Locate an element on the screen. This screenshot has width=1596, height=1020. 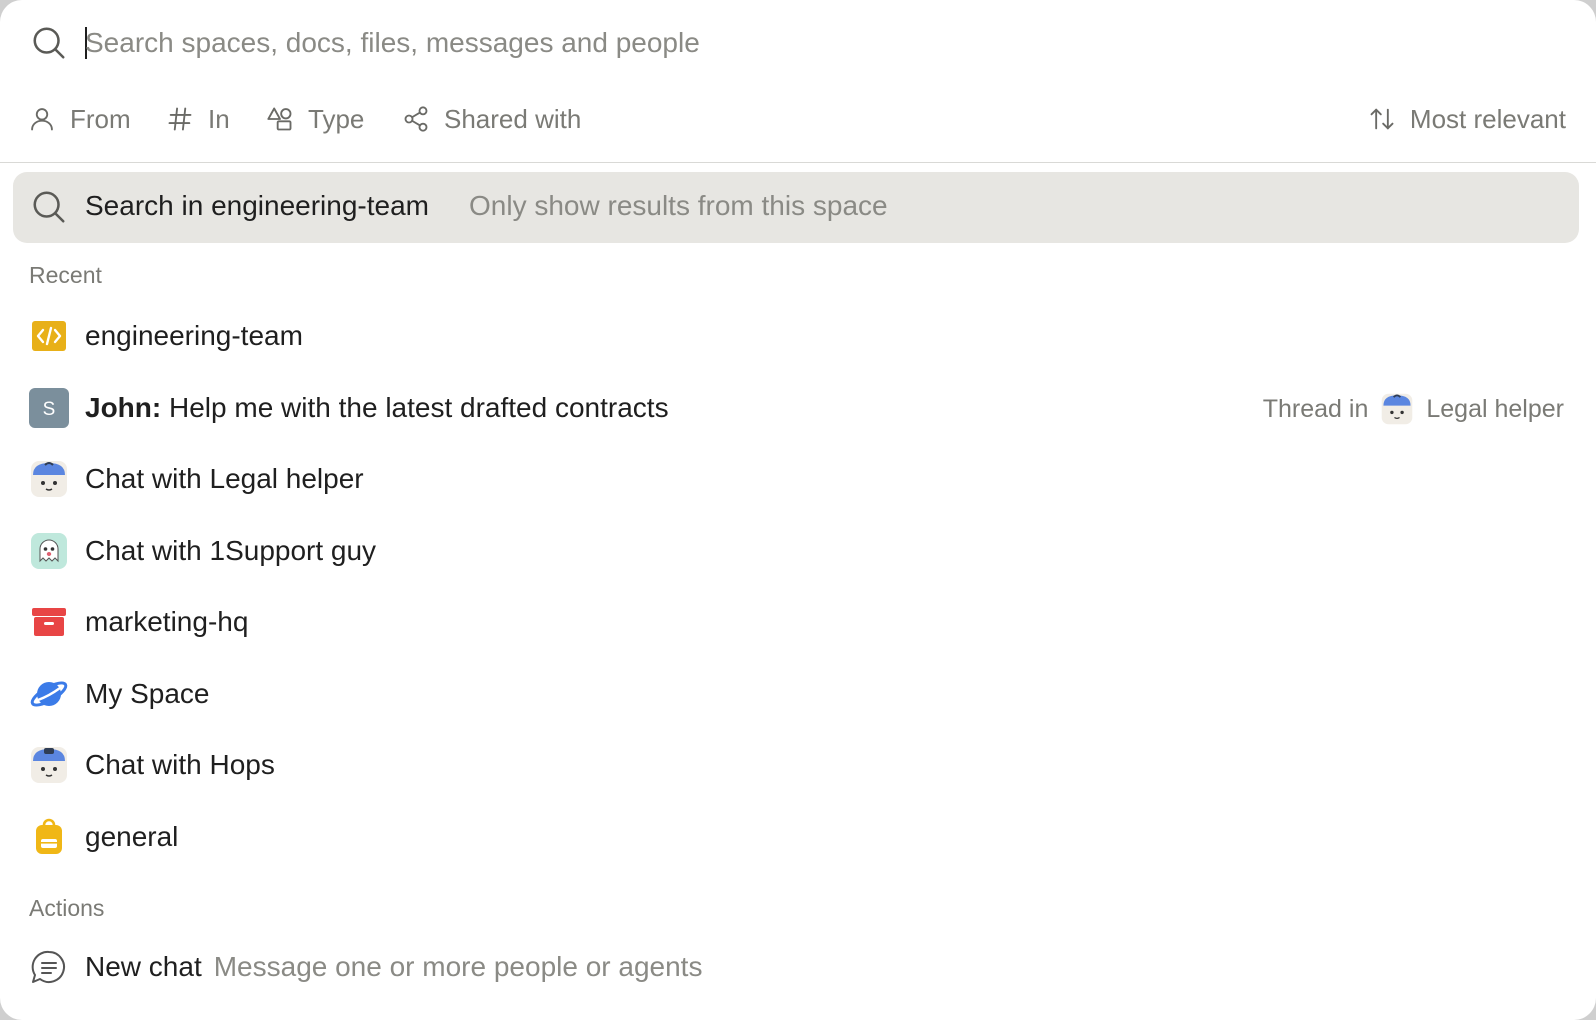
list-item-my-space: My Space is located at coordinates (798, 694).